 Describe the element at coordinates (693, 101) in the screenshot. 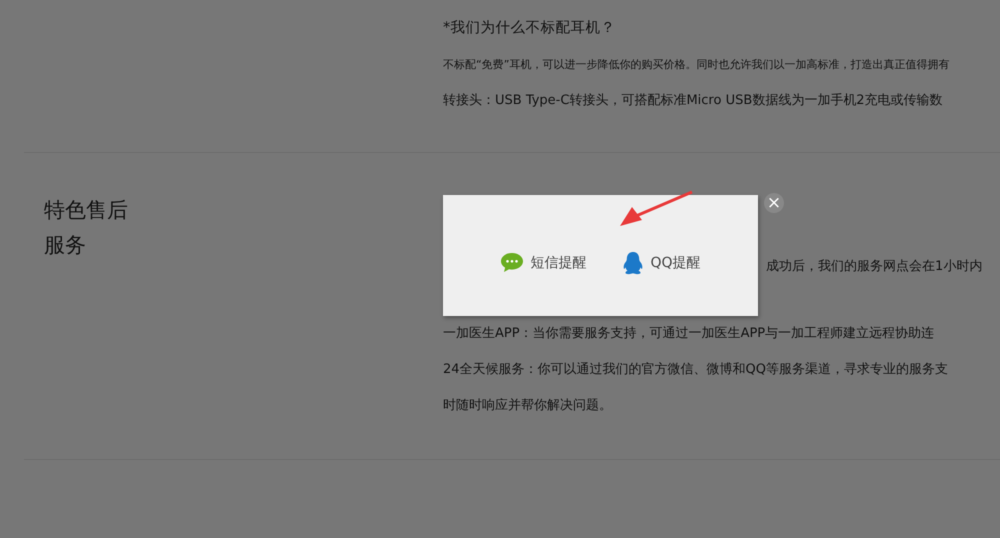

I see `paragraph-line: 转接头：USB Type-C转接头，可搭配标准Micro USB数据线为一加手机2充电或传输数` at that location.